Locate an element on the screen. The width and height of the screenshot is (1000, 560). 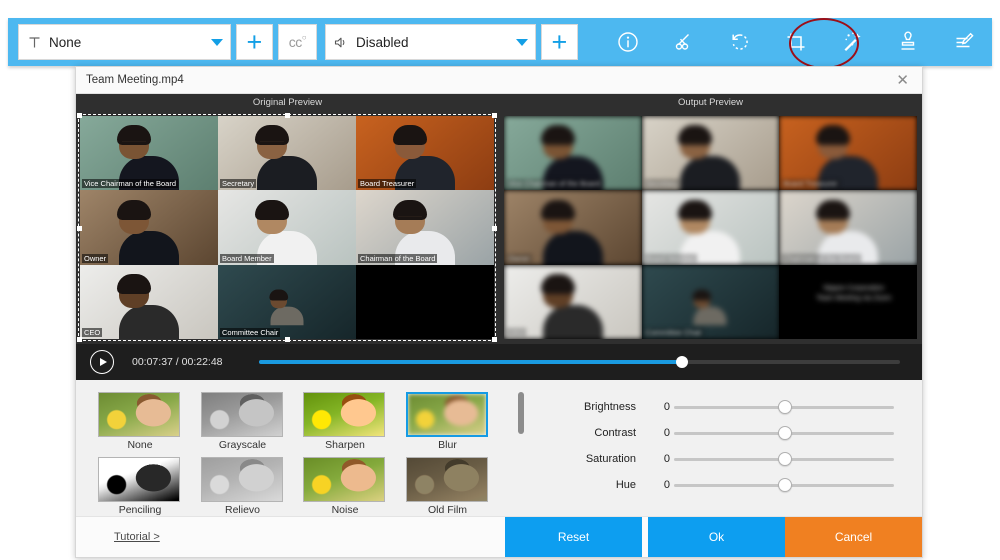
gear-icon: ○ is located at coordinates (304, 37).